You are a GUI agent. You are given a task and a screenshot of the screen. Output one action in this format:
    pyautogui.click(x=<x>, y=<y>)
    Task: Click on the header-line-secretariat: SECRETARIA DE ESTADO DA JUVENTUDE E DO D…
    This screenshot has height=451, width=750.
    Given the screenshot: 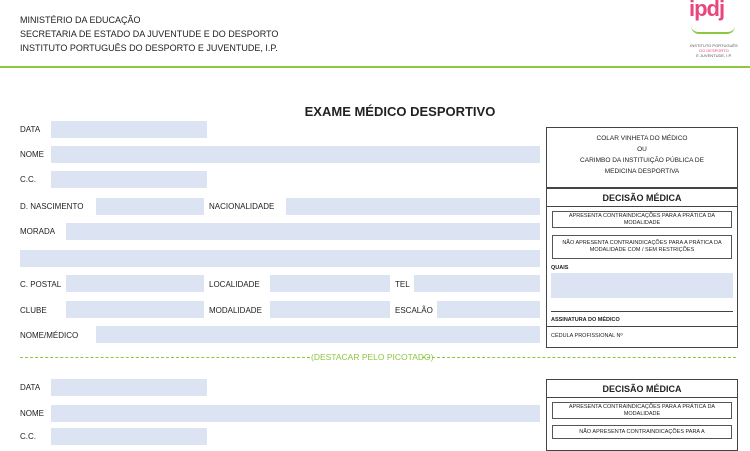 What is the action you would take?
    pyautogui.click(x=149, y=34)
    